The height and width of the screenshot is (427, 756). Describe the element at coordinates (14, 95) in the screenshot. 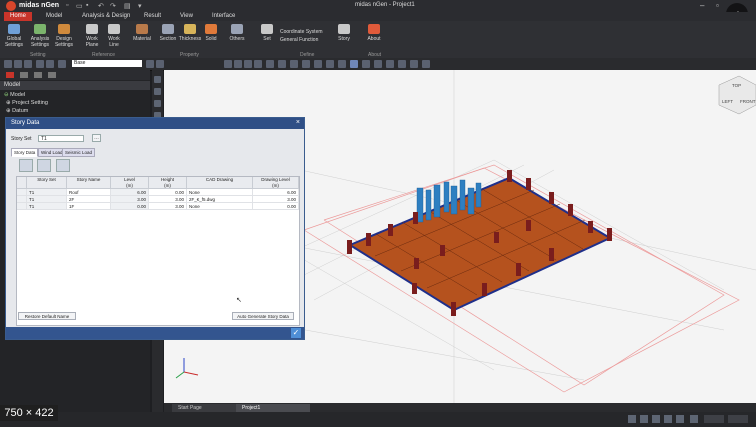

I see `tree-item-model: ⊖ Model` at that location.